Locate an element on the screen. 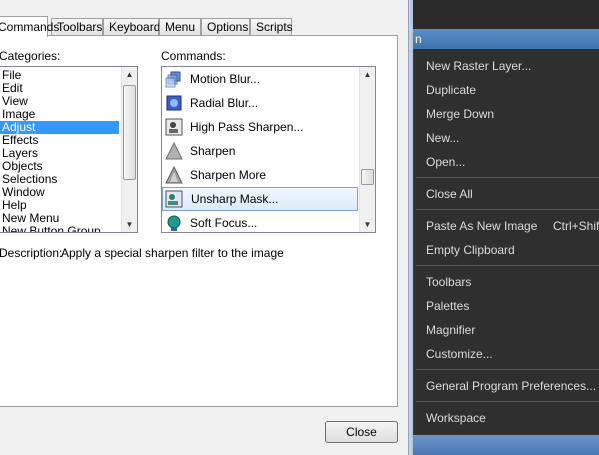 This screenshot has width=599, height=455. command-label: Sharpen More is located at coordinates (228, 175).